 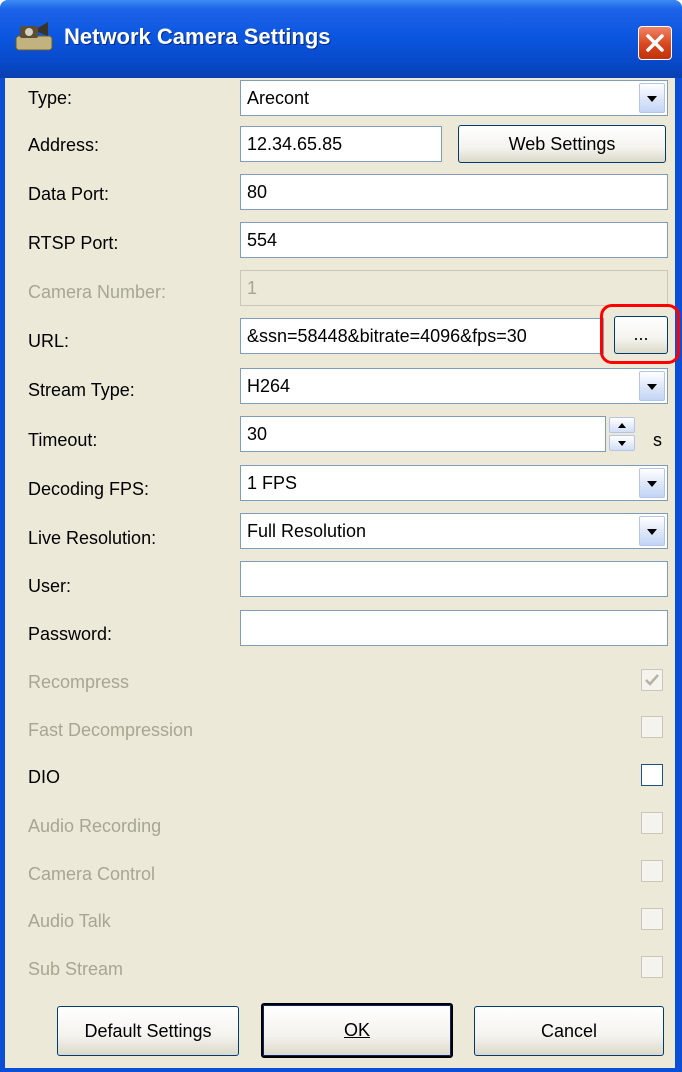 I want to click on decoding-fps-dropdown-button, so click(x=652, y=483).